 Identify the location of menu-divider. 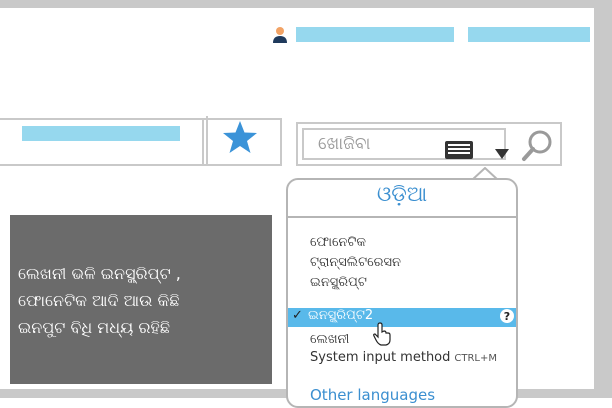
(402, 217).